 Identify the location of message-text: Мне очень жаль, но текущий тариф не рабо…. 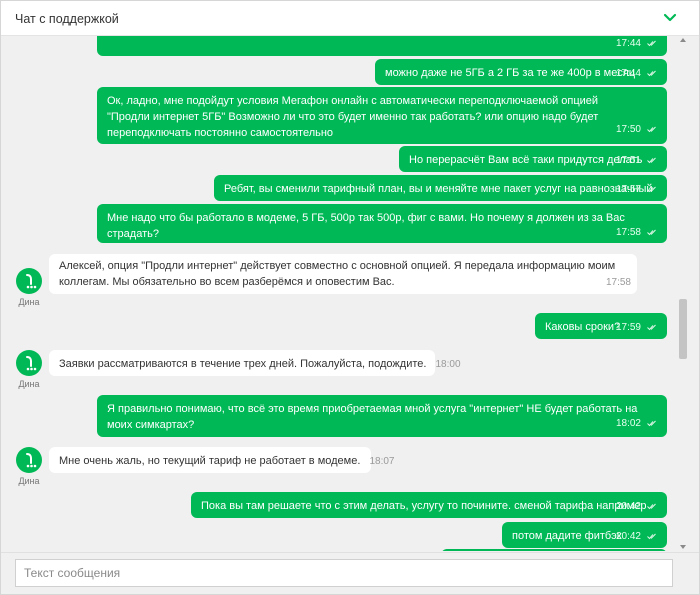
(210, 461).